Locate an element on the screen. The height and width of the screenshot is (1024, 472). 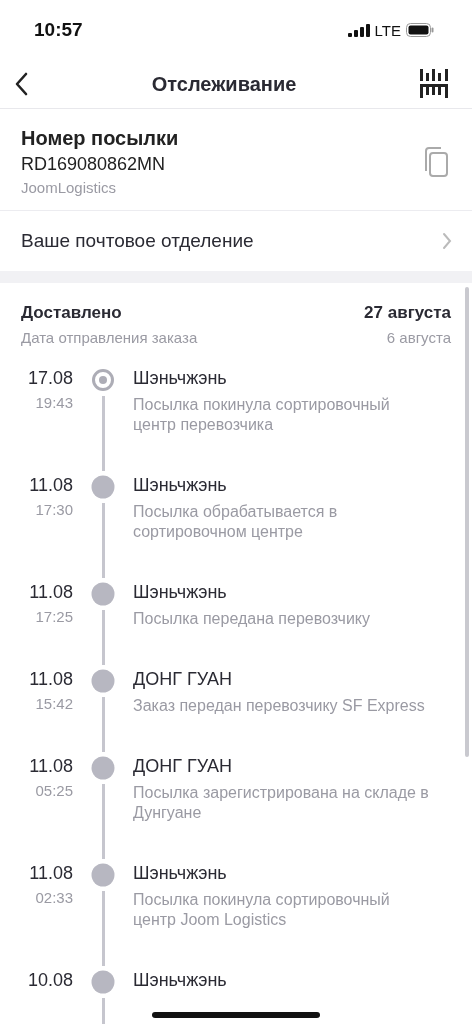
sent-date: 6 августа is located at coordinates (418, 337).